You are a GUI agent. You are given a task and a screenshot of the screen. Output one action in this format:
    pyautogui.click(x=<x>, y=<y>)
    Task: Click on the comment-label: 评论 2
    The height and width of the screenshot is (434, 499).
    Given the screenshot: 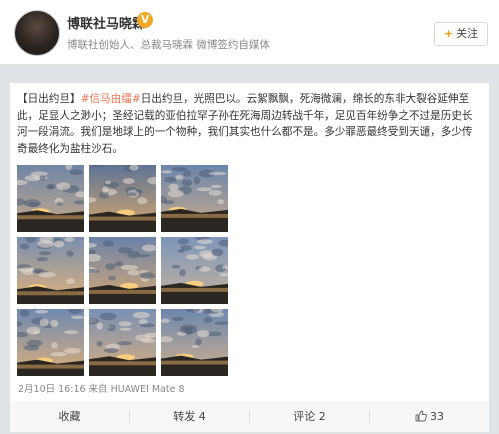 What is the action you would take?
    pyautogui.click(x=309, y=416)
    